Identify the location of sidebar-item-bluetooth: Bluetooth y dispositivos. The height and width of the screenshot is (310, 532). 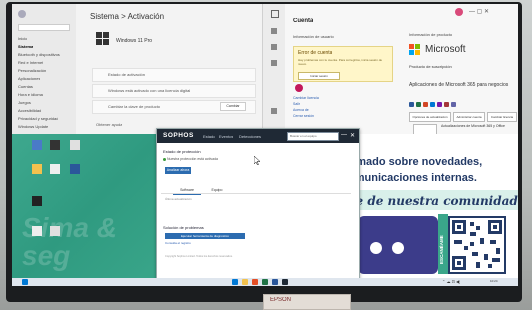
(39, 54).